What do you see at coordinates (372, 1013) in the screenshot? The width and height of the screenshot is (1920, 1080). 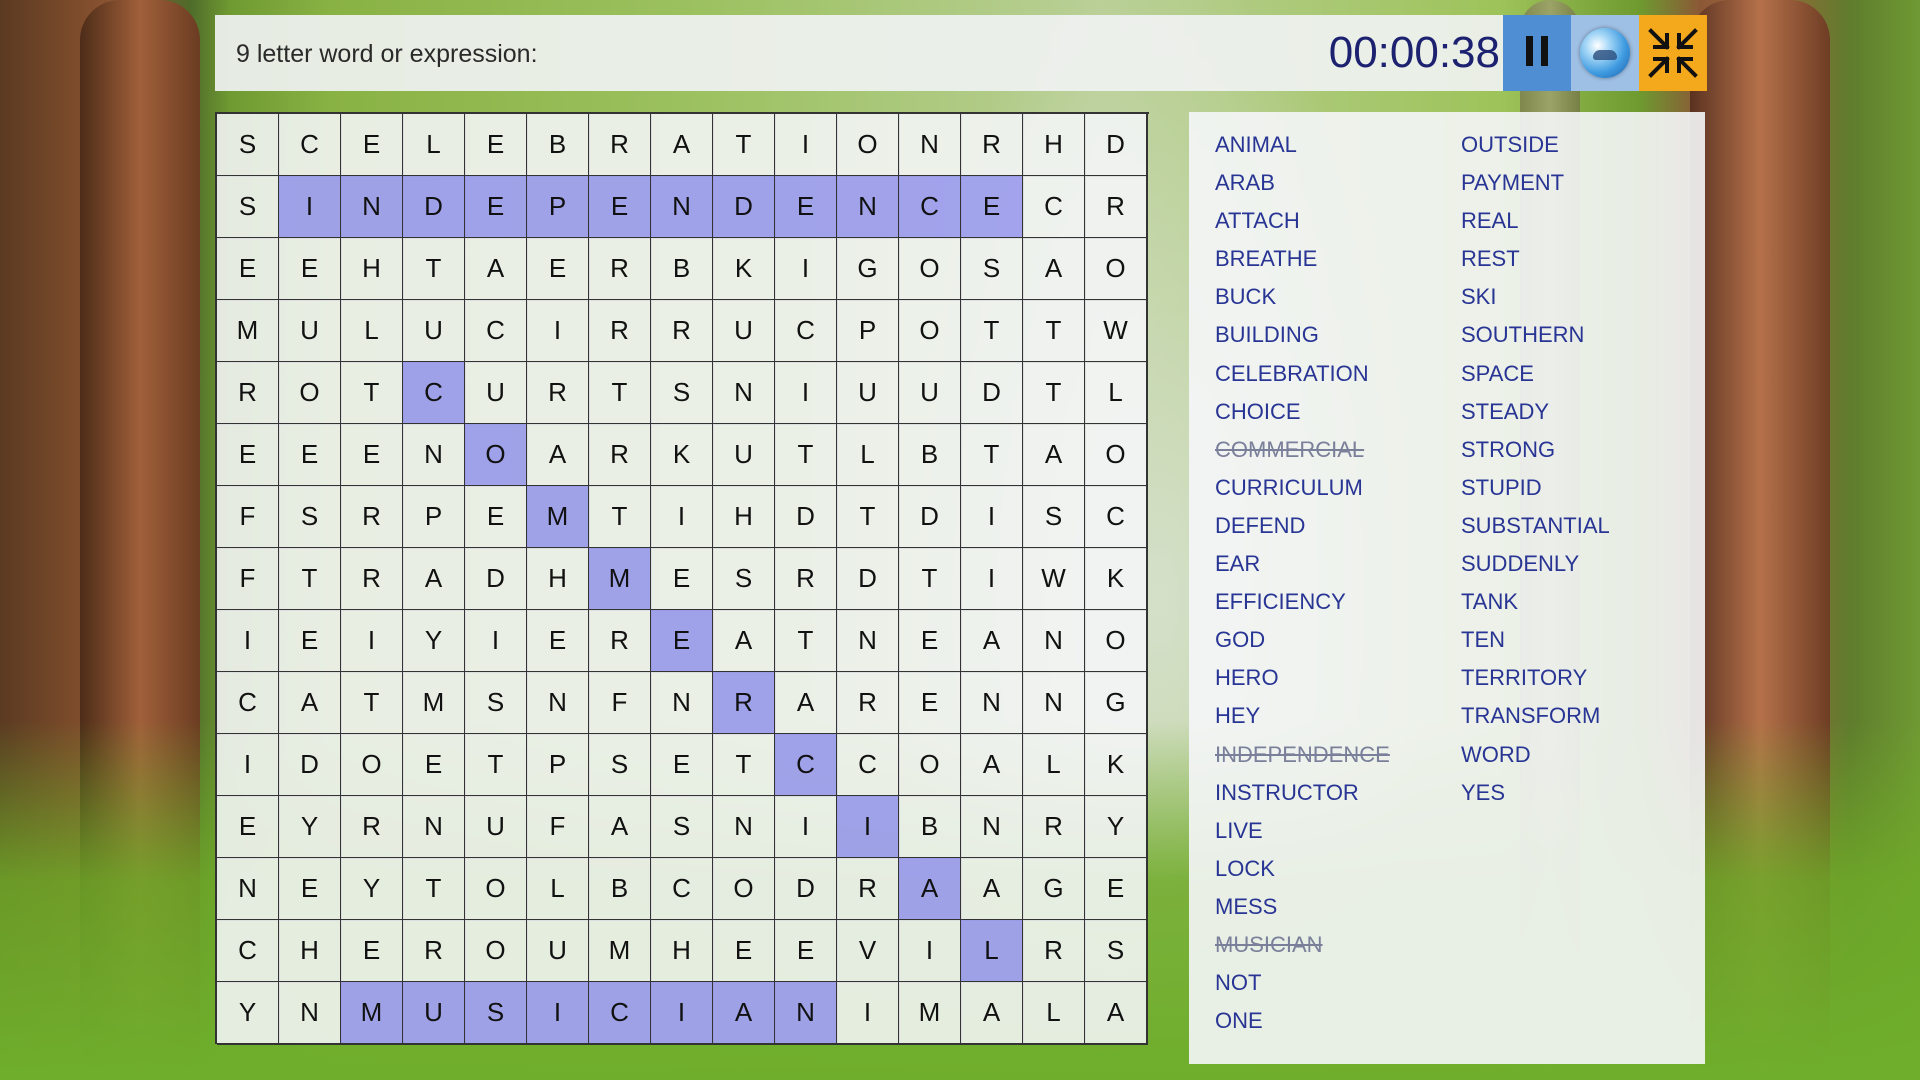 I see `grid-cell: M` at bounding box center [372, 1013].